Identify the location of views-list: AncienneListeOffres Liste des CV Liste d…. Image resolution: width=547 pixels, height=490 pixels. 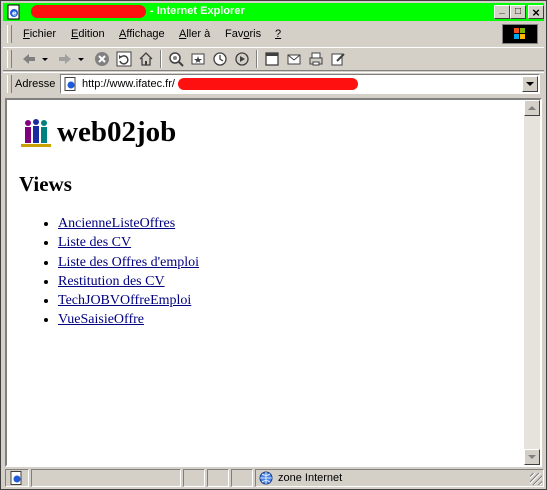
(109, 272).